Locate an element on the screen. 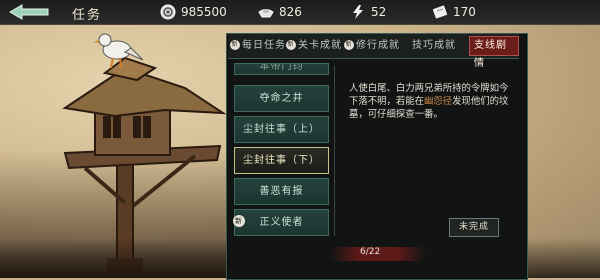  tab-bar: 新每日任务 新关卡成就 新修行成就 技巧成就 支线剧情 is located at coordinates (373, 51).